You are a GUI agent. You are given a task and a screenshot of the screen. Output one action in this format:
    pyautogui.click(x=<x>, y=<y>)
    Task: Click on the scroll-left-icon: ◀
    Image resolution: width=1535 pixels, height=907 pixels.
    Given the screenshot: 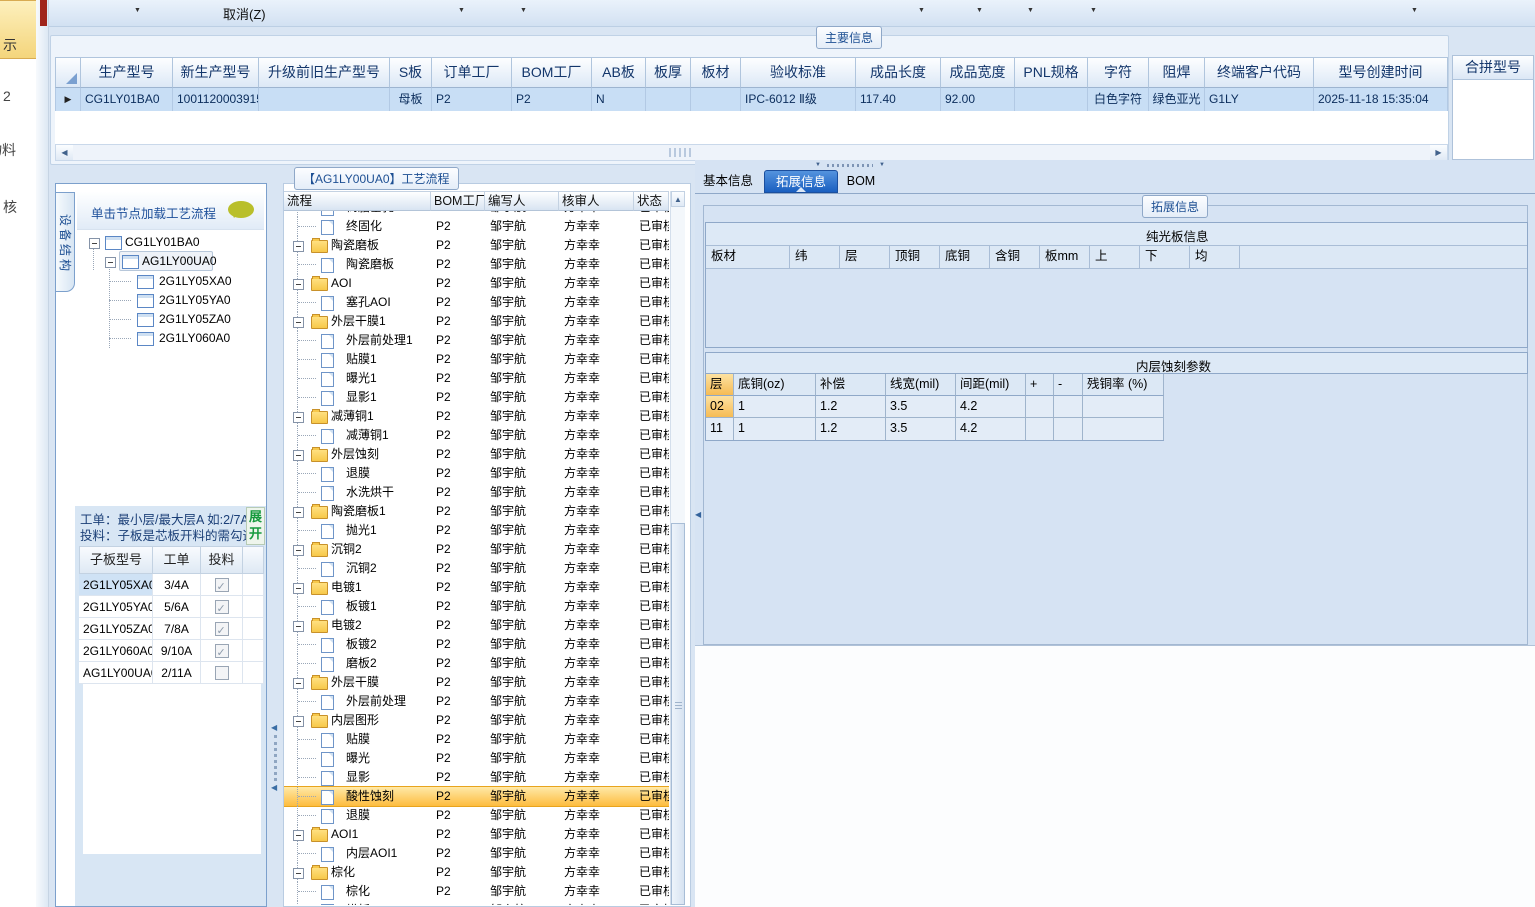 What is the action you would take?
    pyautogui.click(x=64, y=152)
    